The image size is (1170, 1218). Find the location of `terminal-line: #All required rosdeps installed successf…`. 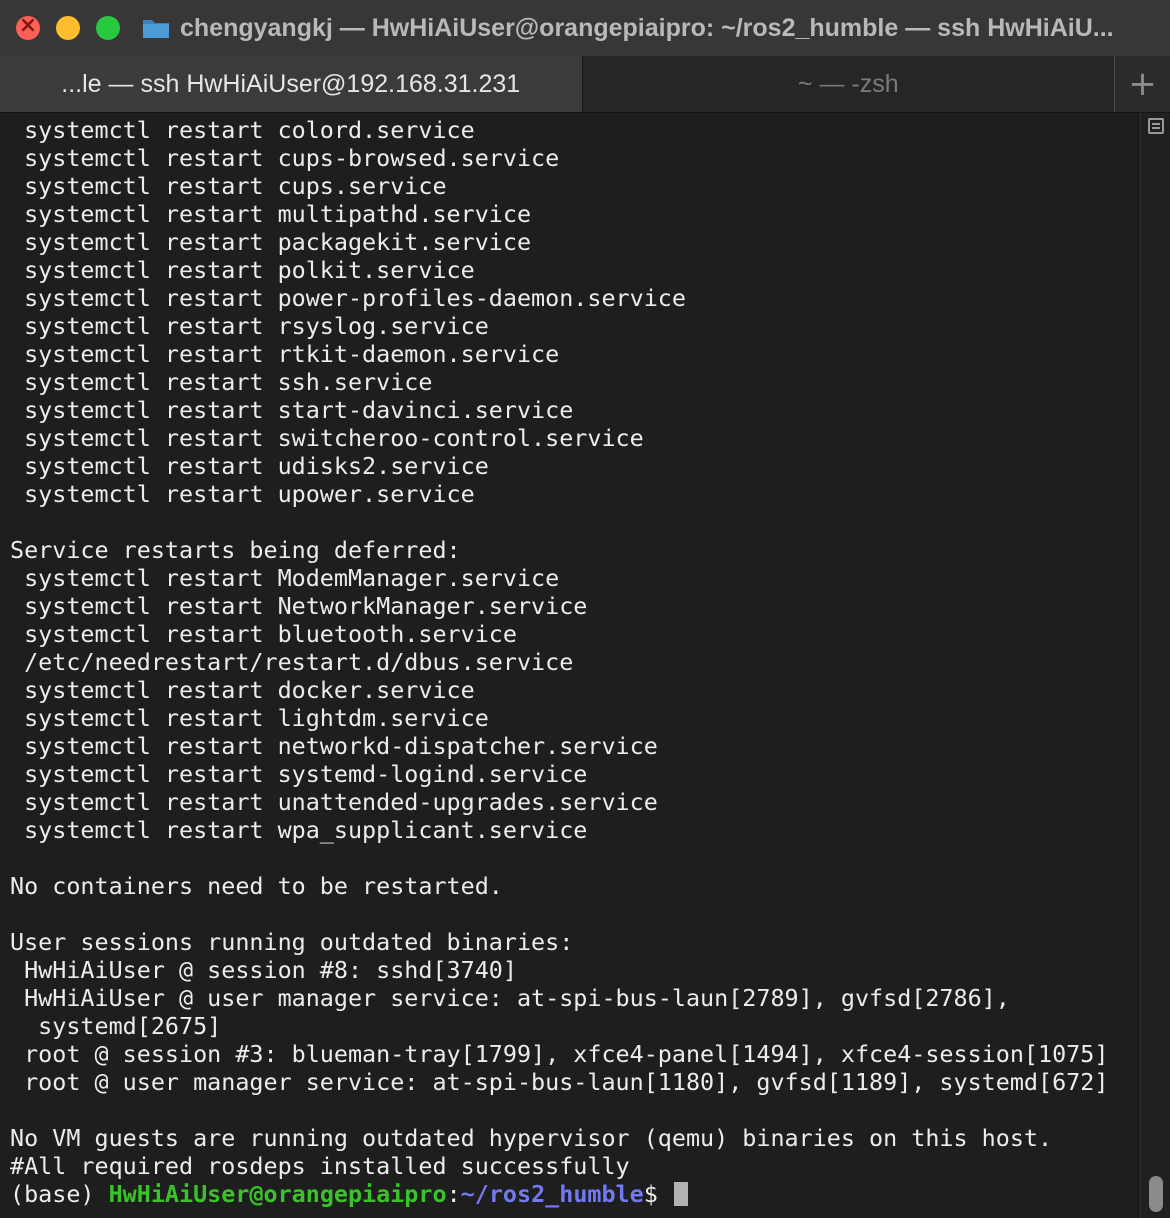

terminal-line: #All required rosdeps installed successf… is located at coordinates (320, 1166).